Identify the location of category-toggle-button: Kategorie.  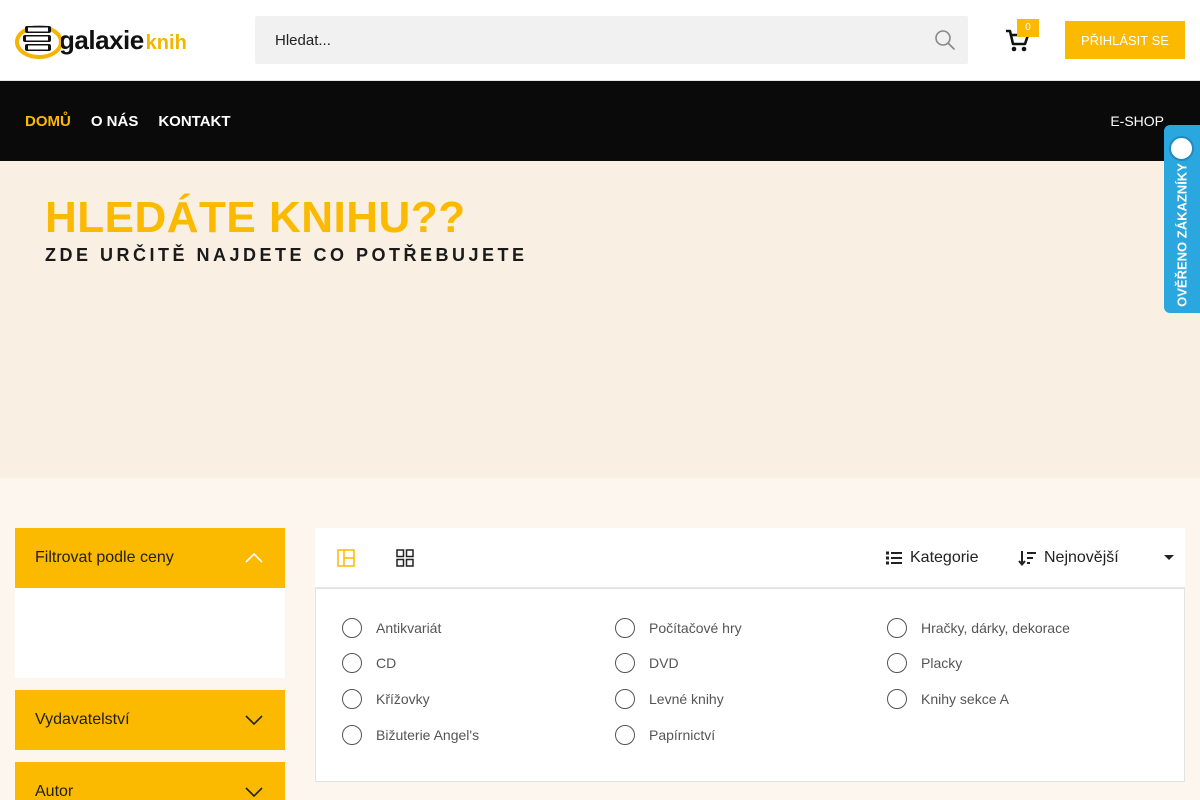
(932, 558).